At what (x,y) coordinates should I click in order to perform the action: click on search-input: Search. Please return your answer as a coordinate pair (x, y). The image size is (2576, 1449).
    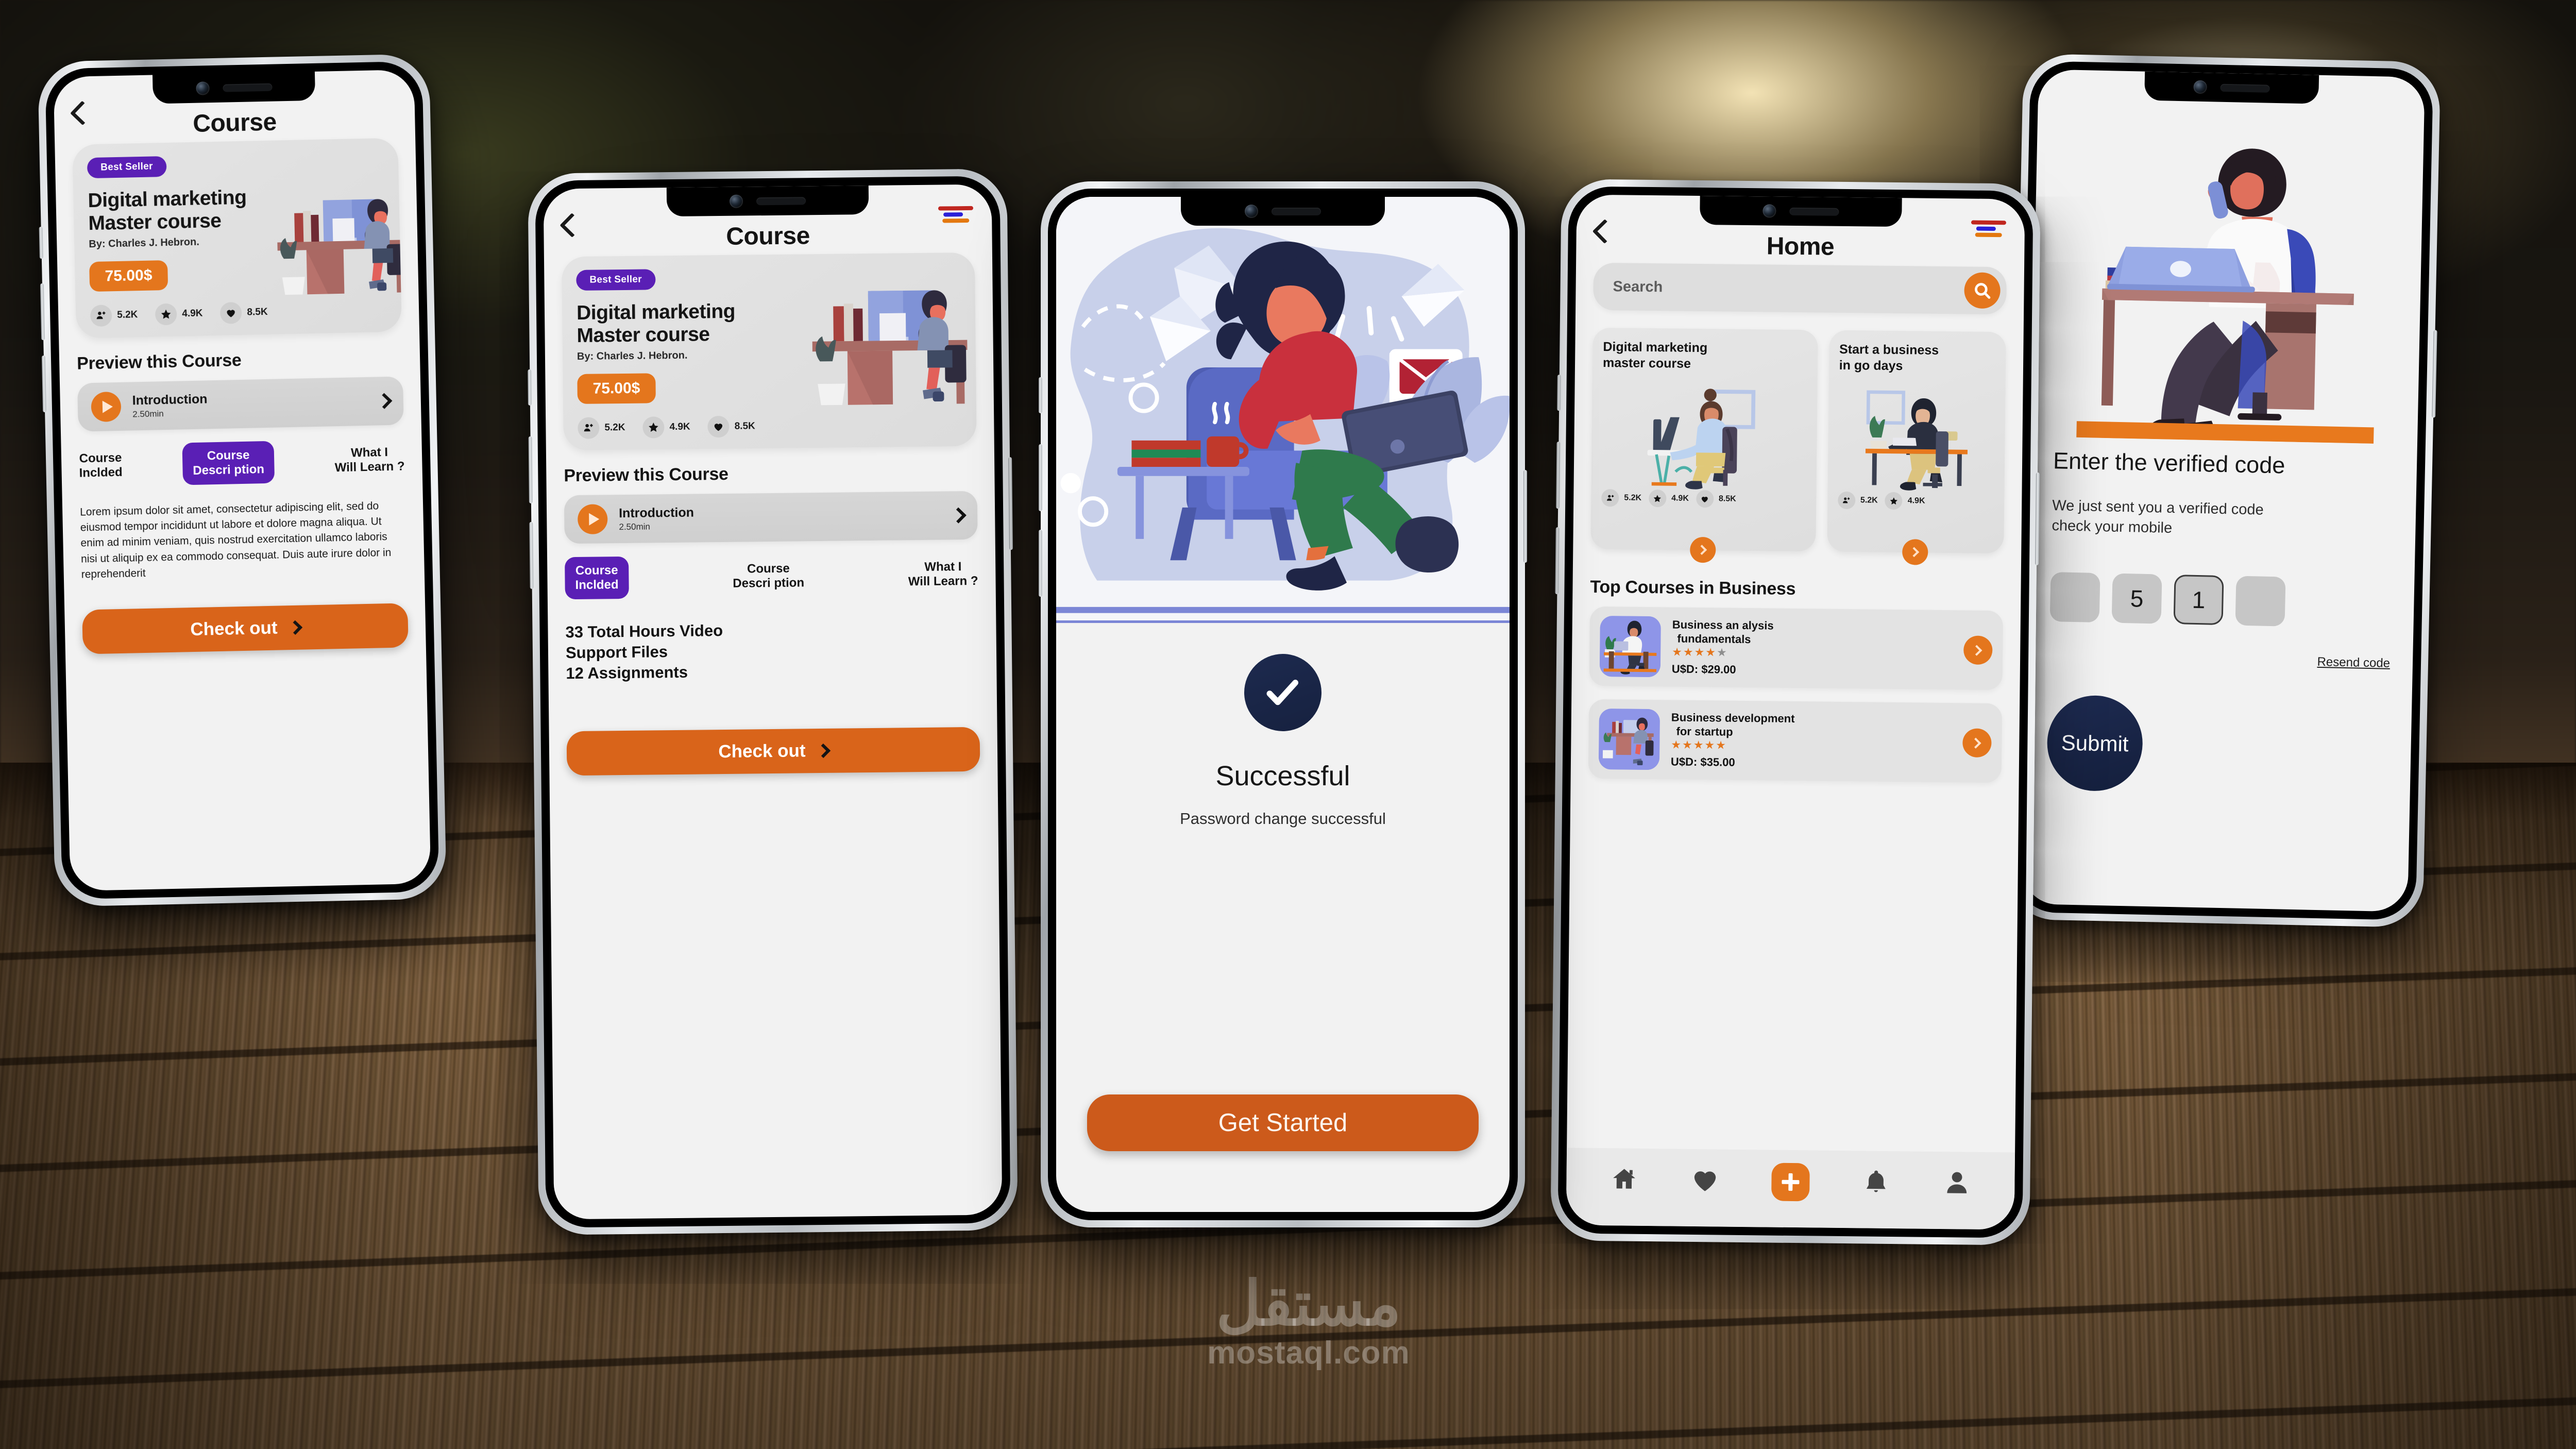
    Looking at the image, I should click on (1638, 287).